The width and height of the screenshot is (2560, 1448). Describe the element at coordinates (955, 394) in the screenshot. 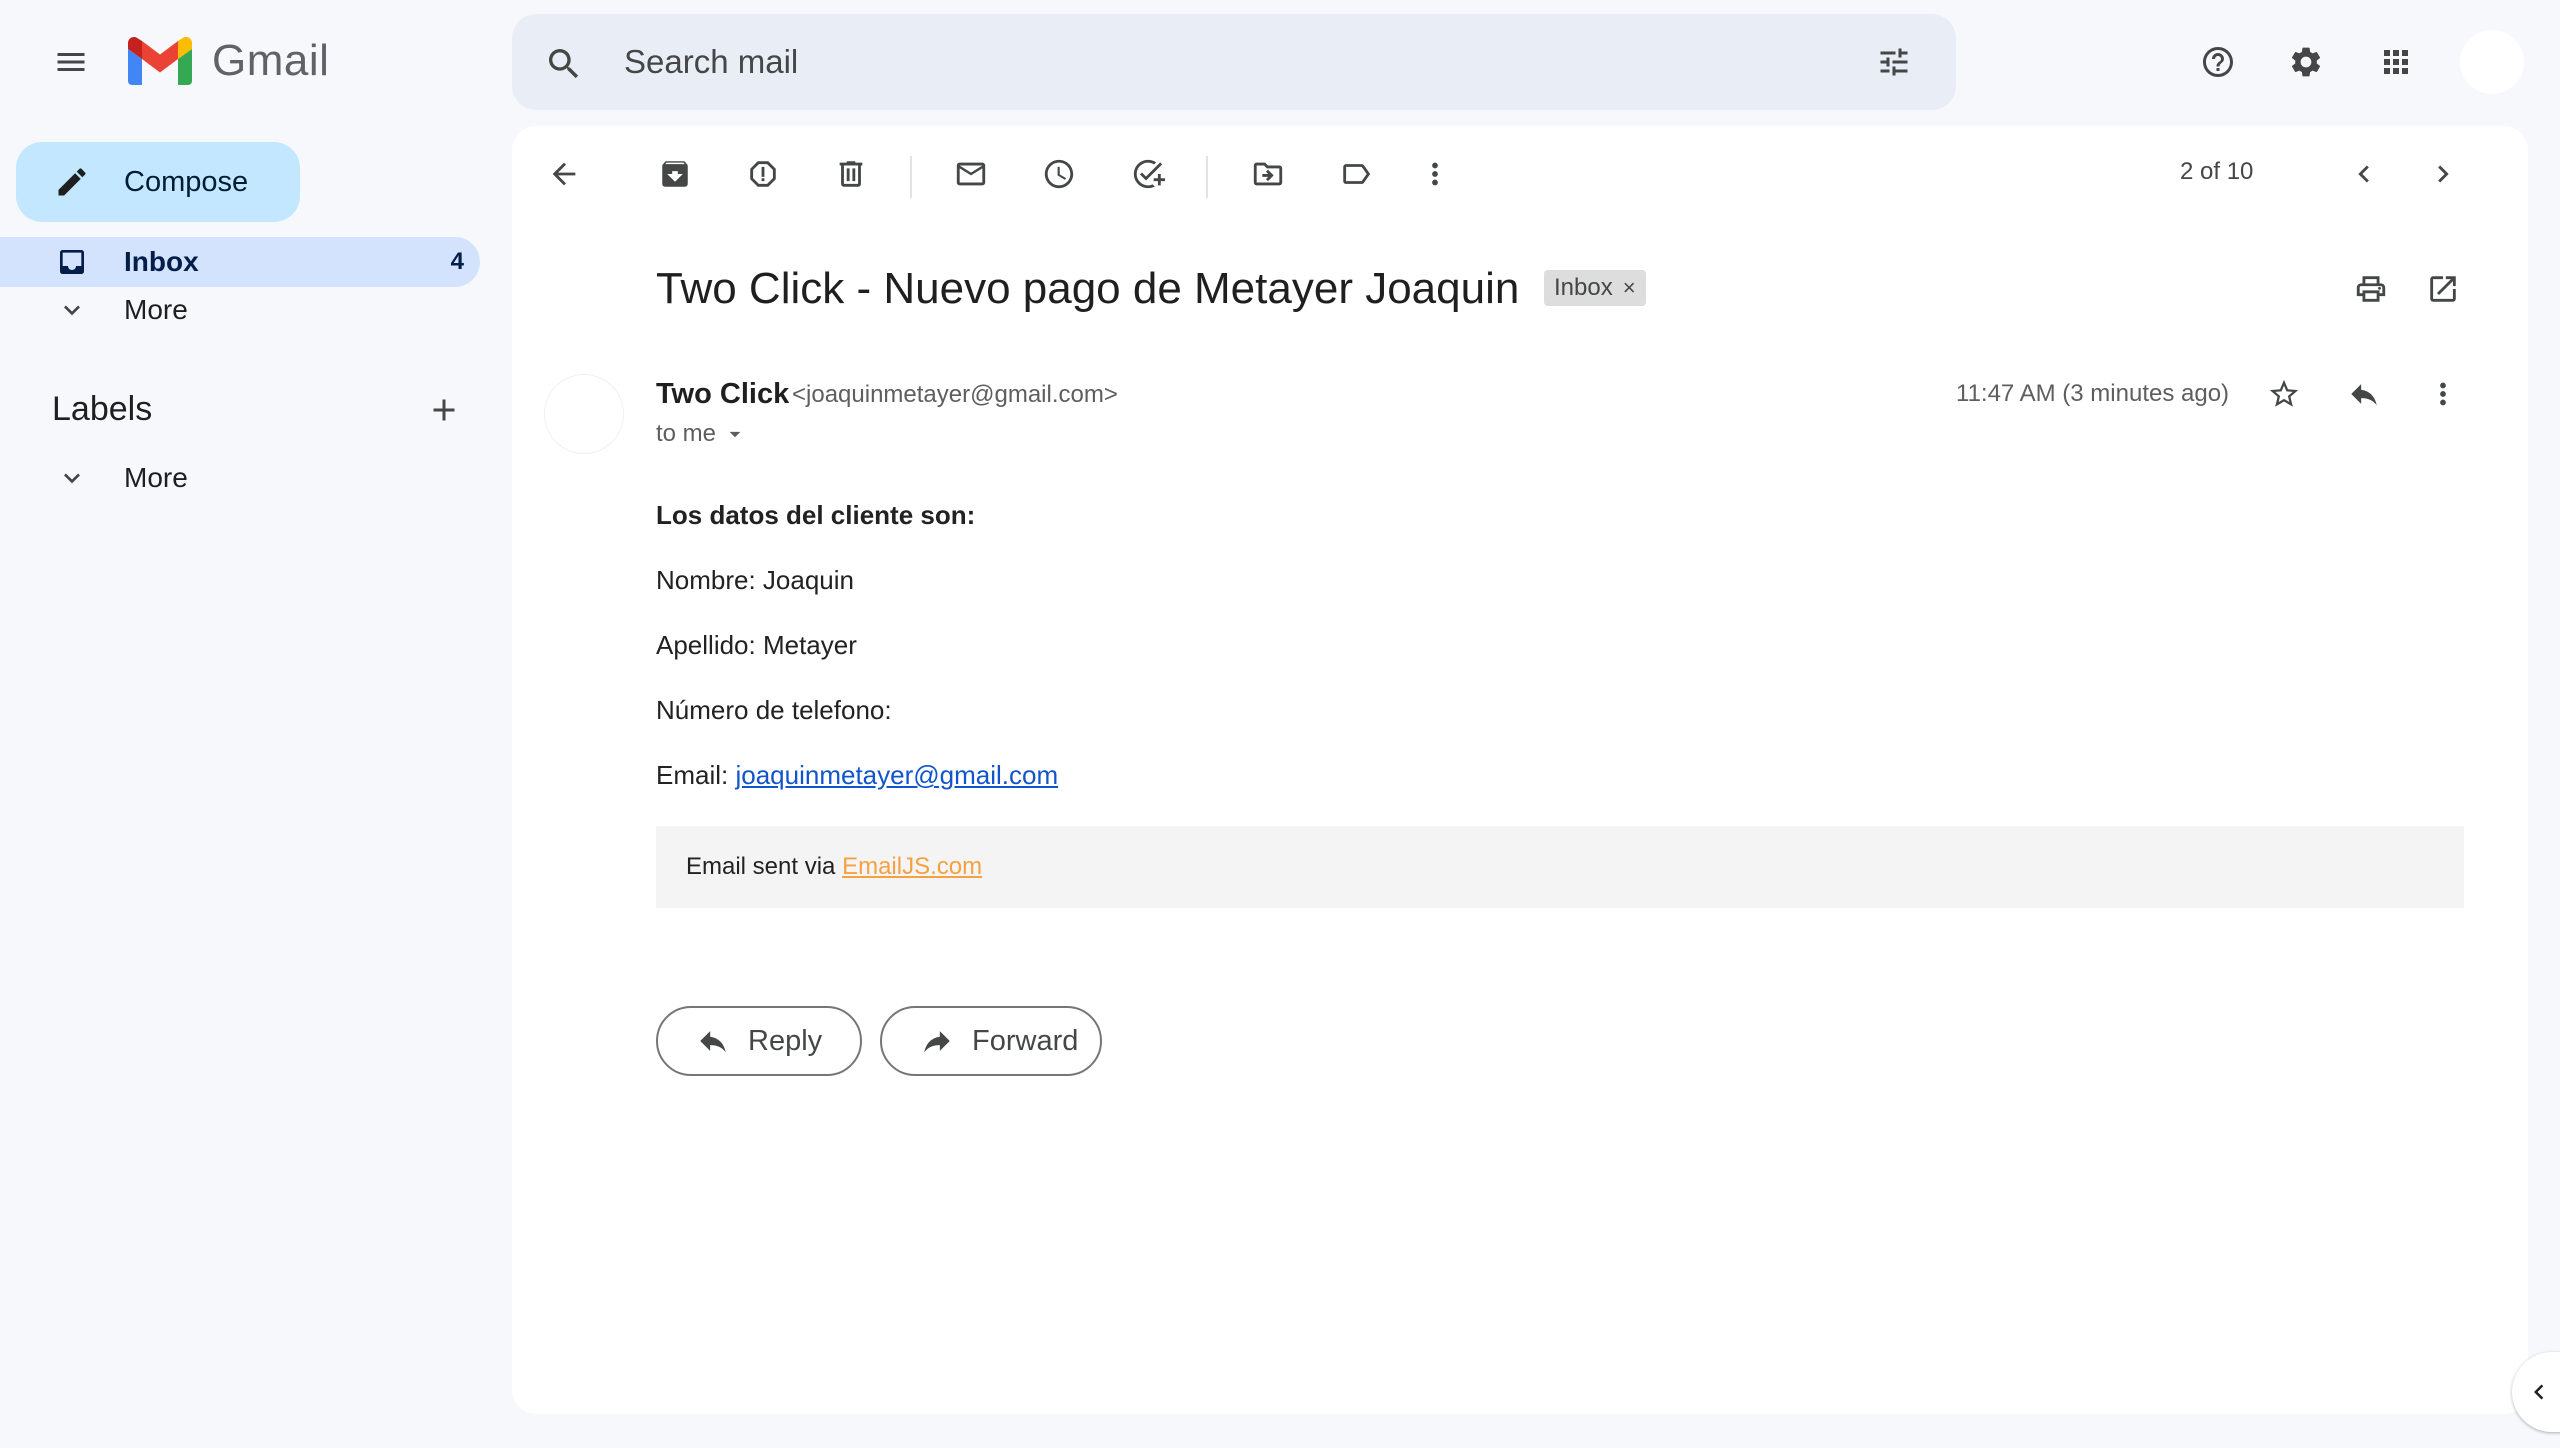

I see `sender-email: <joaquinmetayer@gmail.com>` at that location.